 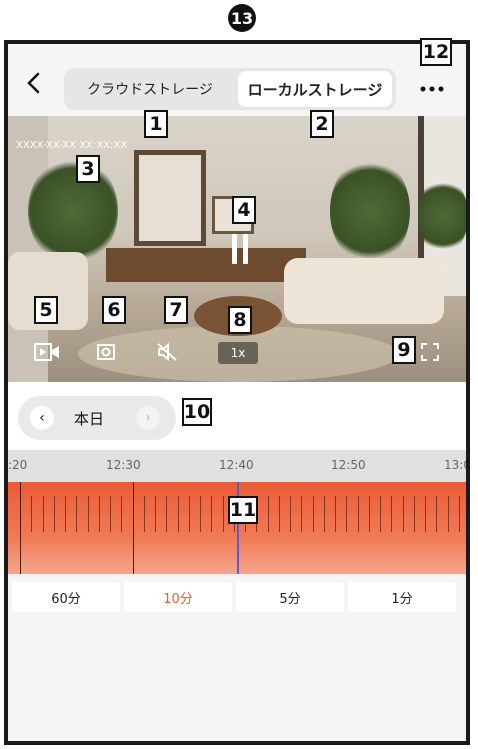 I want to click on zoom-1min-button: 1分, so click(x=402, y=597).